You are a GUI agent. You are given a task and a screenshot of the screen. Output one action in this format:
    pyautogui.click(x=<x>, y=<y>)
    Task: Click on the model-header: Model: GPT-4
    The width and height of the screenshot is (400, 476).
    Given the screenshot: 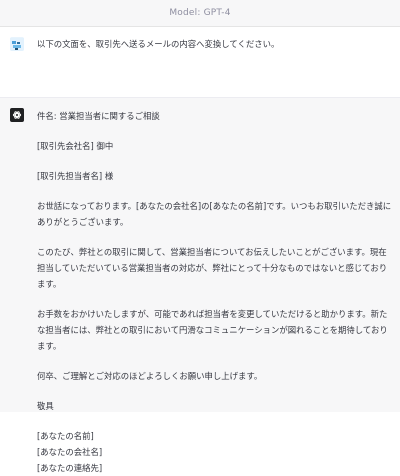 What is the action you would take?
    pyautogui.click(x=200, y=13)
    